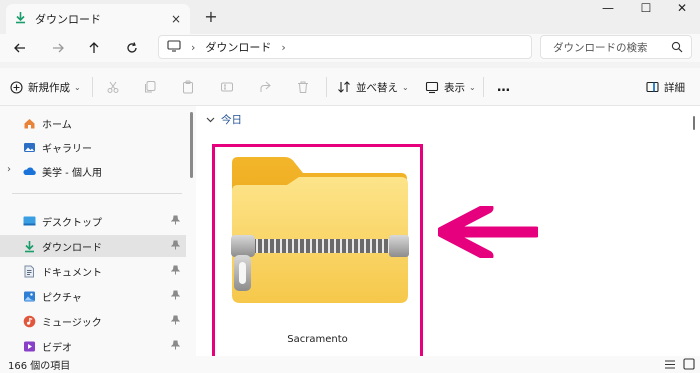  Describe the element at coordinates (72, 223) in the screenshot. I see `sidebar-item-label: デスクトップ` at that location.